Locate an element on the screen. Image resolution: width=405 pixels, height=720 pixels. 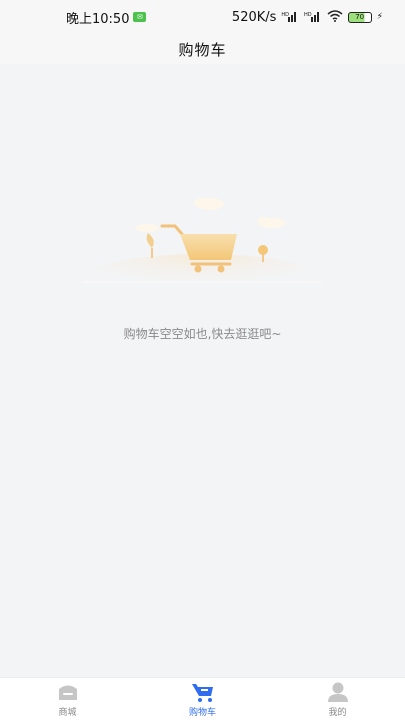
empty-cart-illustration is located at coordinates (202, 248).